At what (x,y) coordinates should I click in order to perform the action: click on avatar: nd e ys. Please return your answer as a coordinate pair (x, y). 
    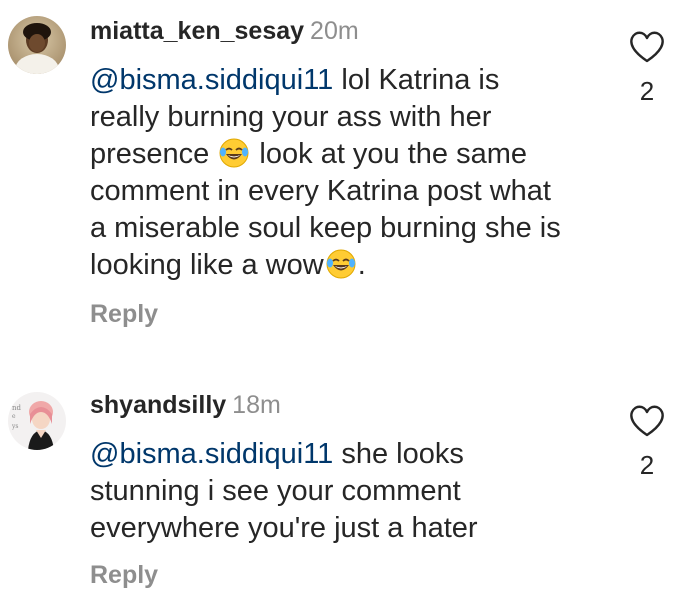
    Looking at the image, I should click on (37, 421).